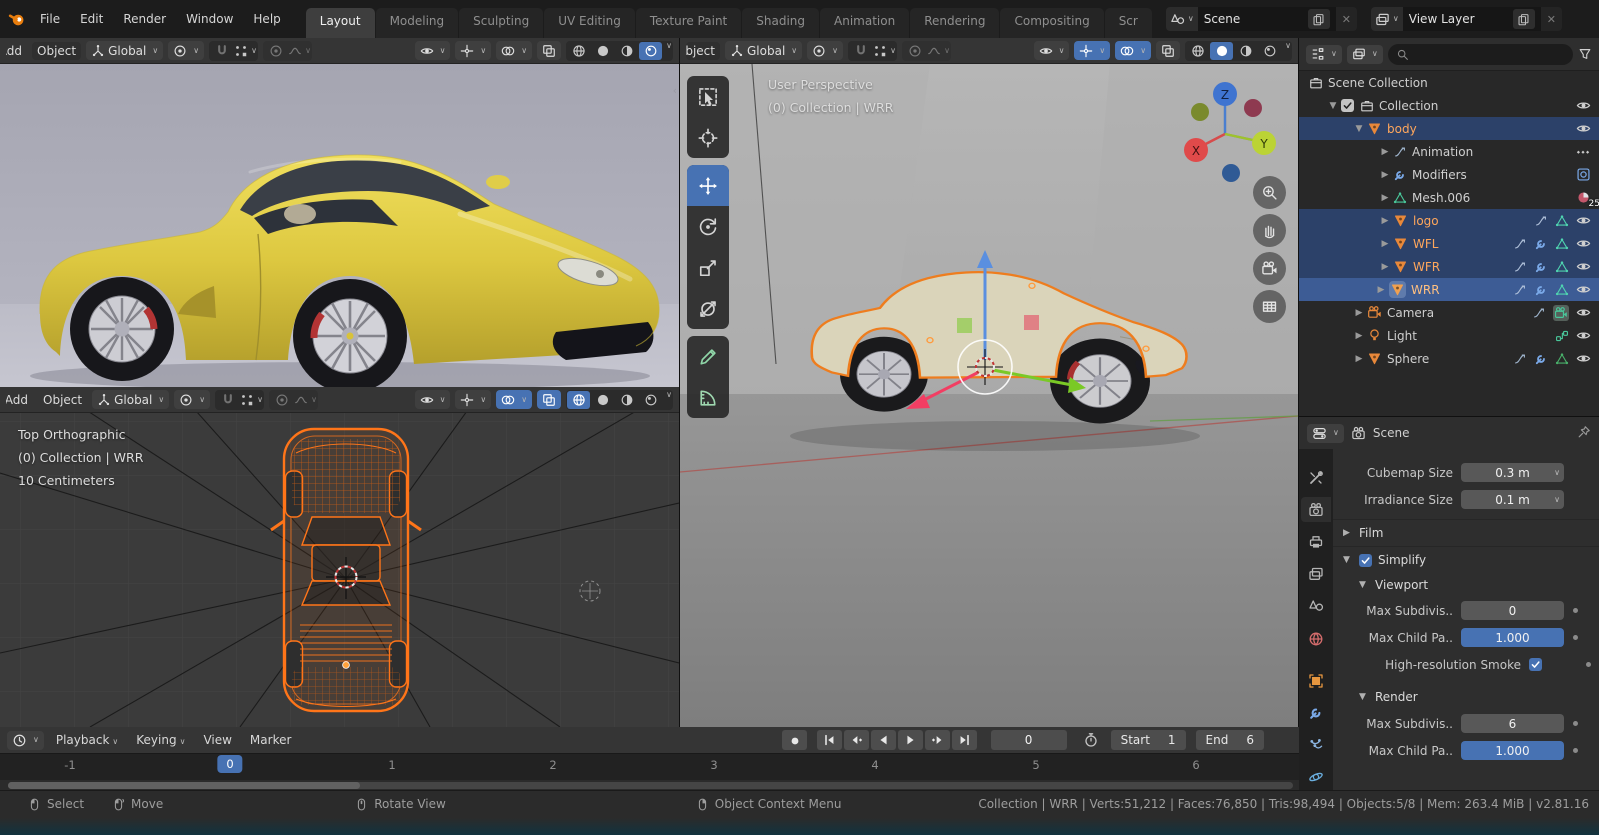 The height and width of the screenshot is (835, 1599). What do you see at coordinates (649, 785) in the screenshot?
I see `timeline-scrollbar` at bounding box center [649, 785].